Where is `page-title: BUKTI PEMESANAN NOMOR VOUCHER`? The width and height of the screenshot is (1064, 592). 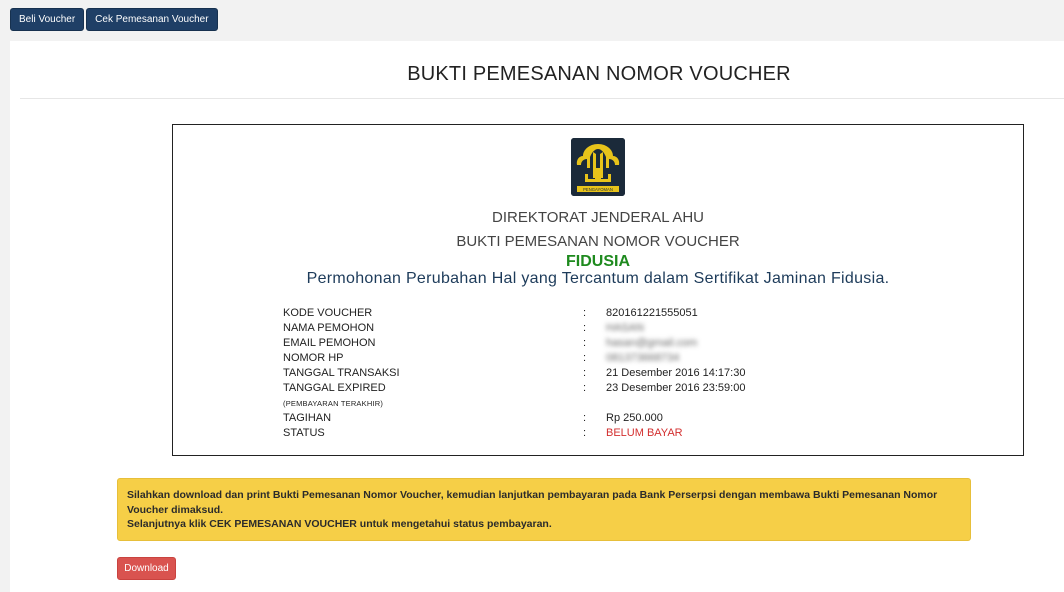
page-title: BUKTI PEMESANAN NOMOR VOUCHER is located at coordinates (599, 74).